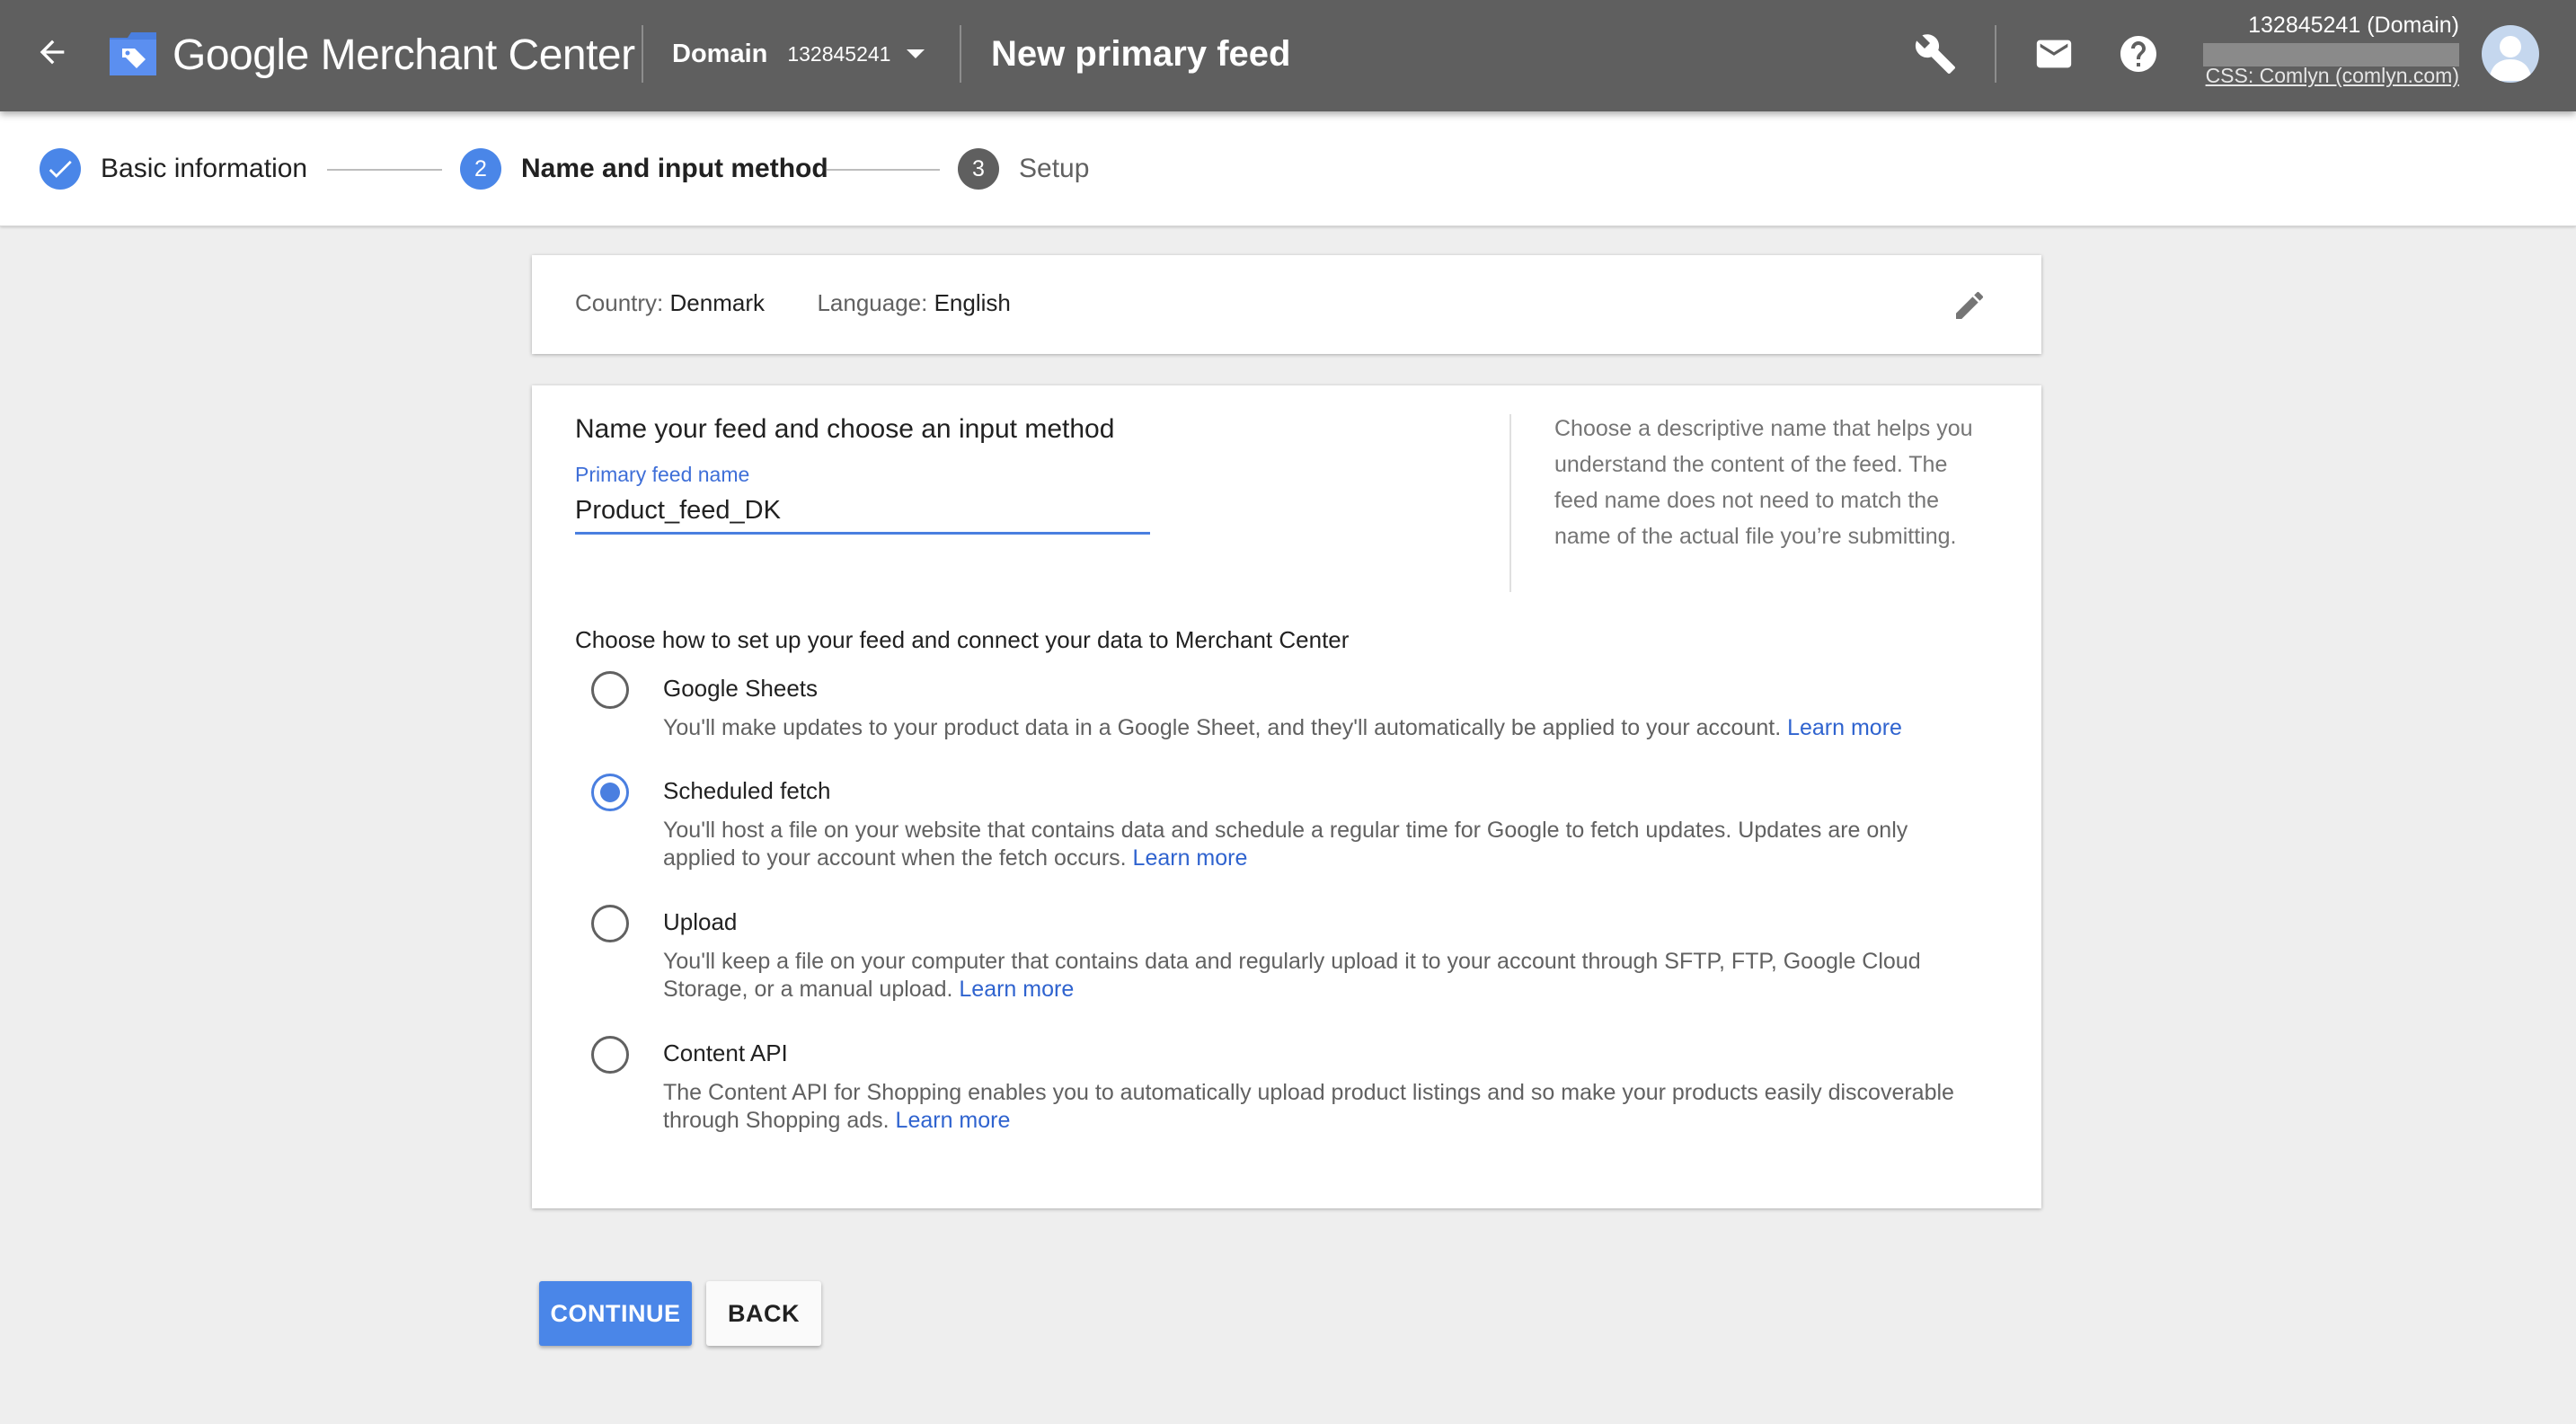 The image size is (2576, 1424). What do you see at coordinates (404, 55) in the screenshot?
I see `product-name: Google Merchant Center` at bounding box center [404, 55].